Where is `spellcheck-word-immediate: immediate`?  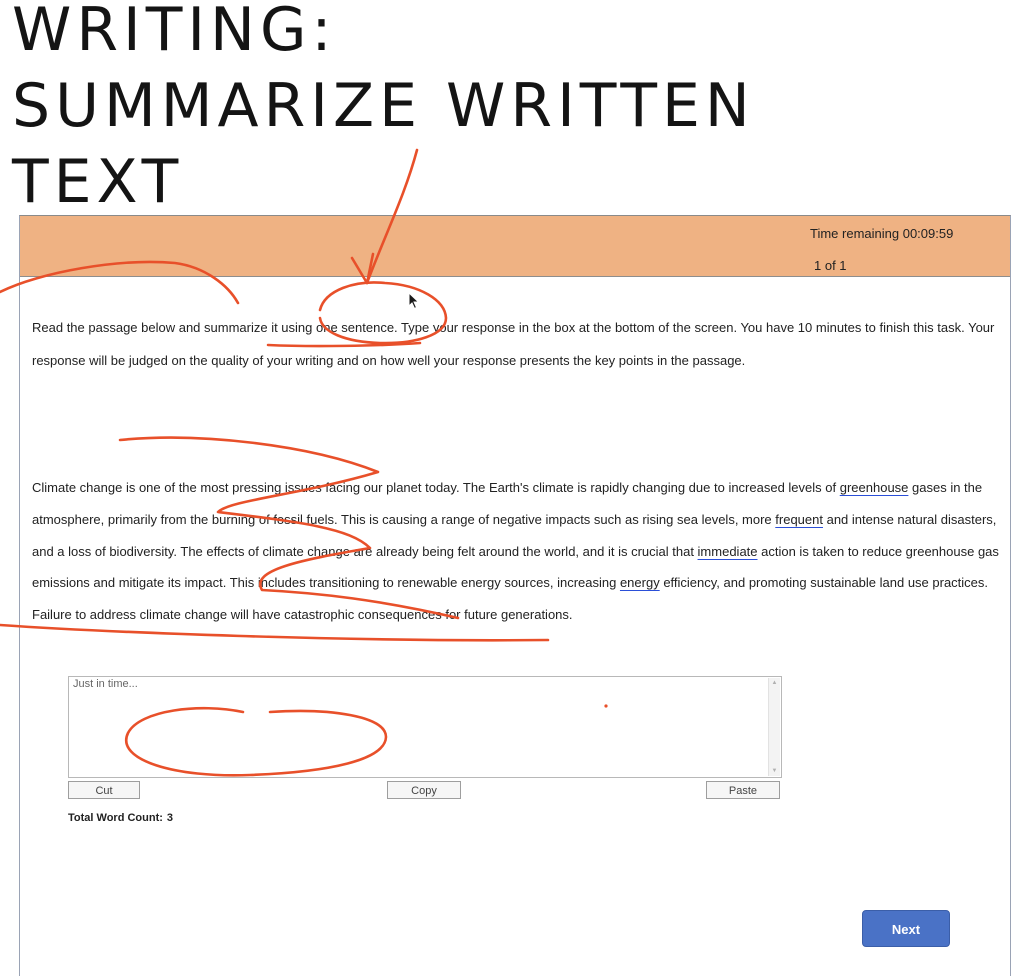 spellcheck-word-immediate: immediate is located at coordinates (727, 551).